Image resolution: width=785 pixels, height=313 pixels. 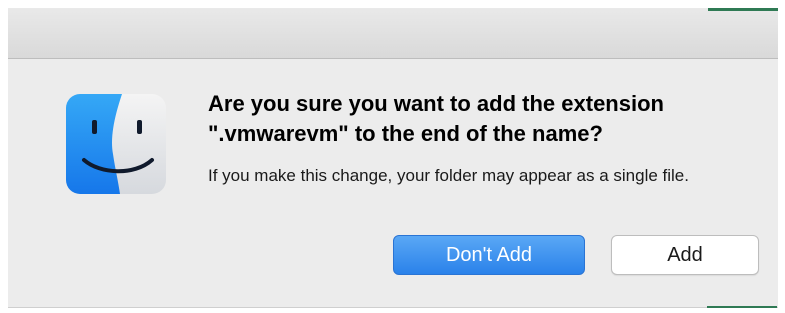 I want to click on dont-add-button: Don't Add, so click(x=489, y=255).